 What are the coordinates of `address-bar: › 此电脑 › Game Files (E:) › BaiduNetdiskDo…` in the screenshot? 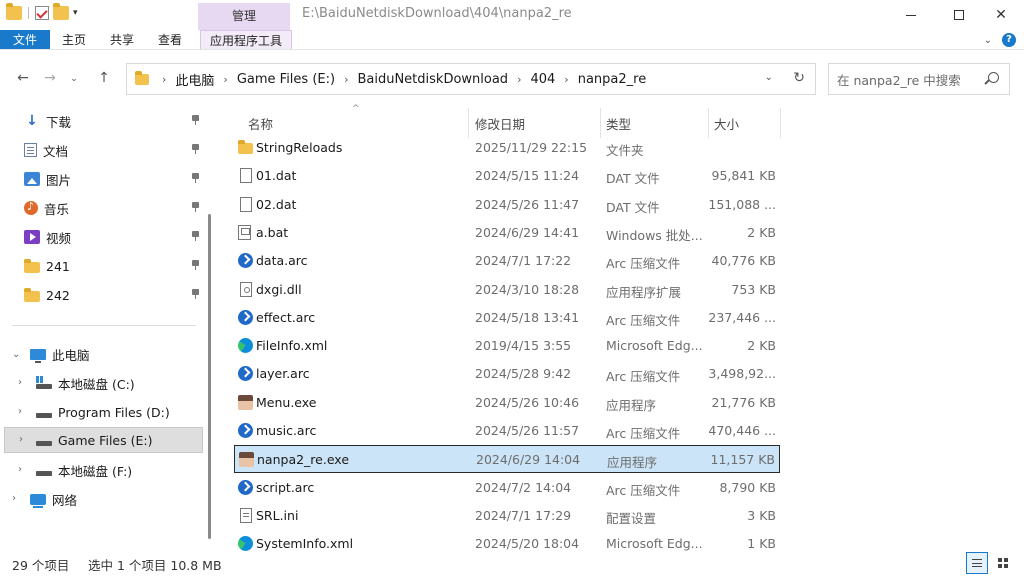 It's located at (471, 79).